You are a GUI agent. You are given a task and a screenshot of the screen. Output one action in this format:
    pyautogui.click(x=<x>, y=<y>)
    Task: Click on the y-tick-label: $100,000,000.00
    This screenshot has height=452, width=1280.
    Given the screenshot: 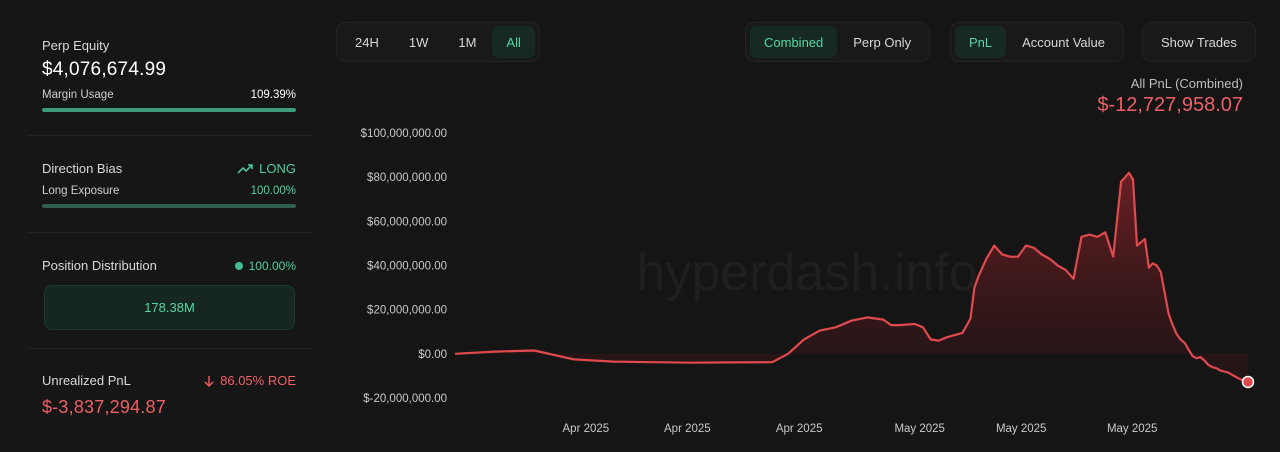 What is the action you would take?
    pyautogui.click(x=404, y=134)
    